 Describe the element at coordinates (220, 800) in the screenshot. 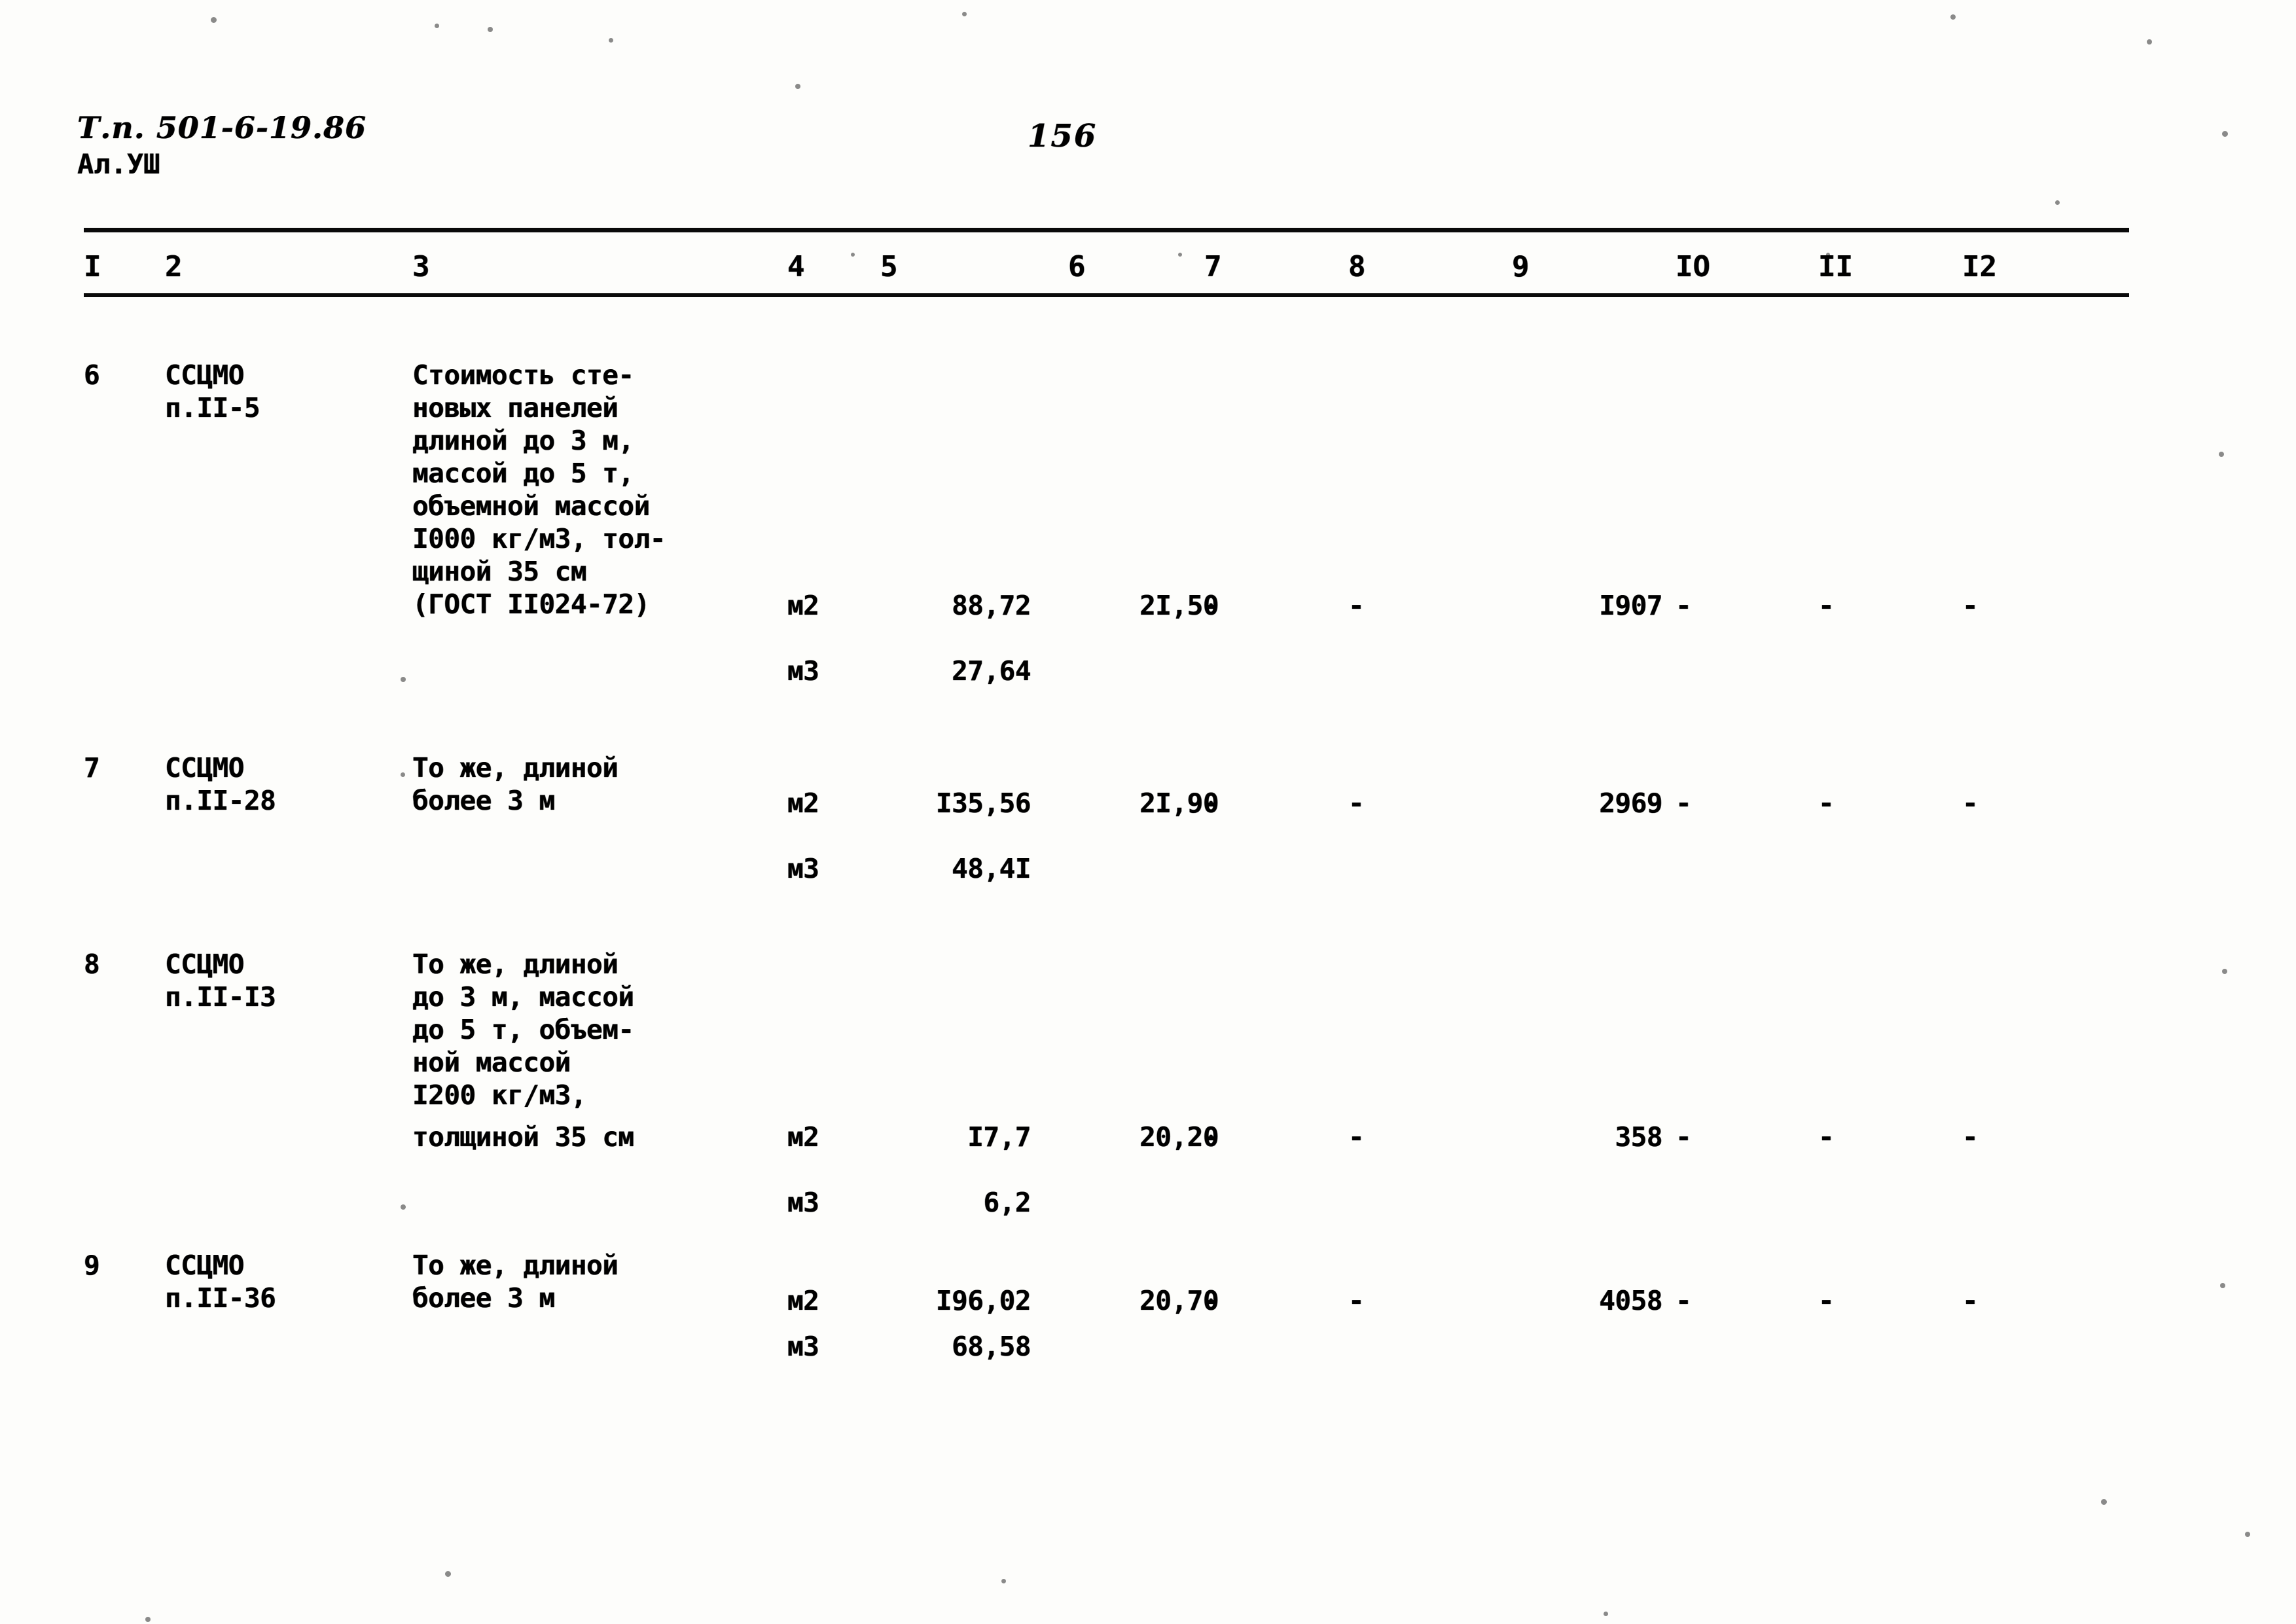

I see `row-code-line2: п.II-28` at that location.